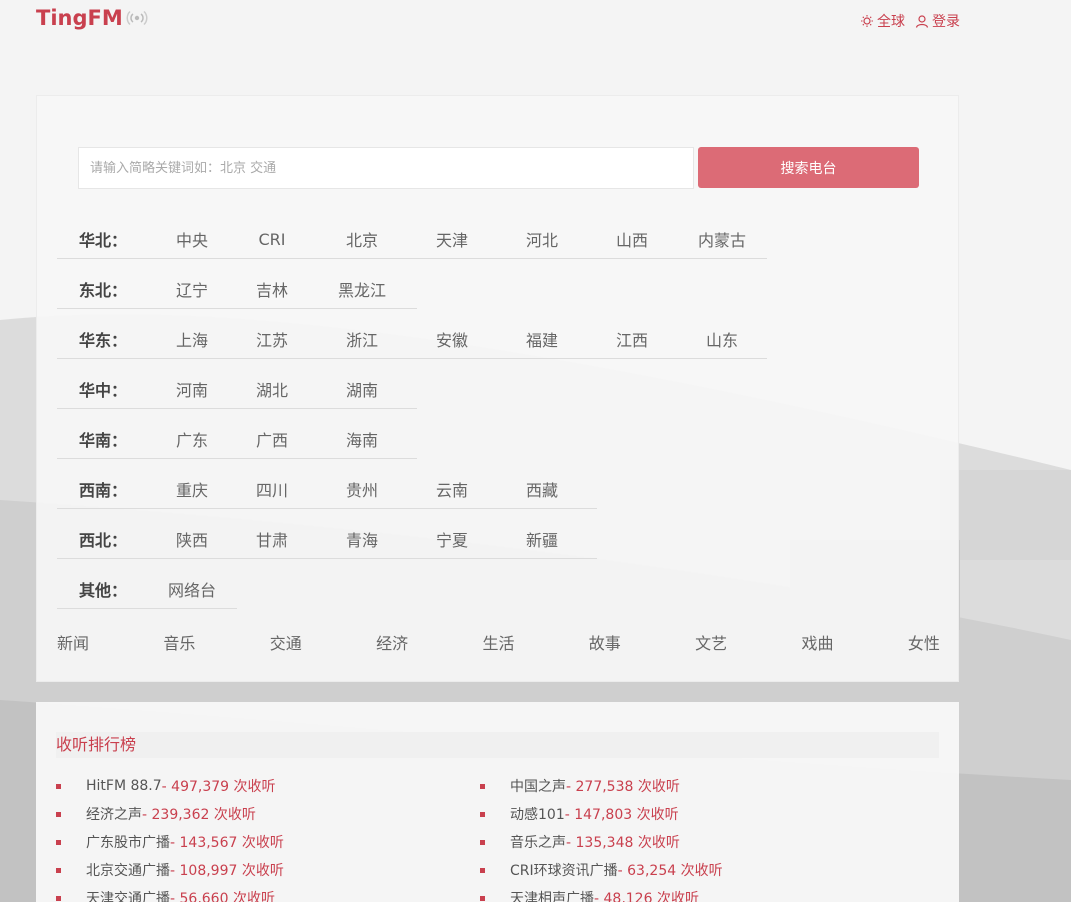  Describe the element at coordinates (272, 489) in the screenshot. I see `province-link: 四川` at that location.